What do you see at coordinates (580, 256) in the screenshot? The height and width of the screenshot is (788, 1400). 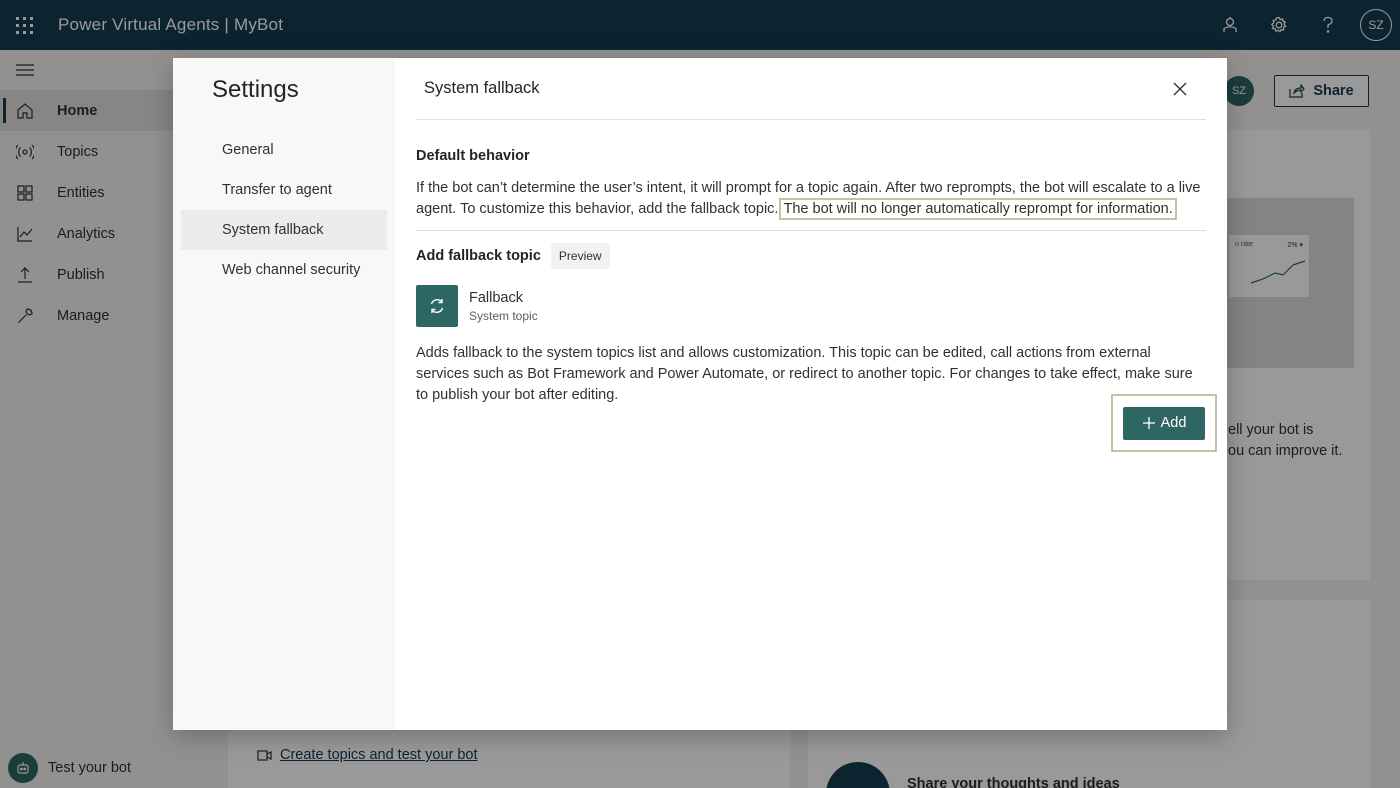 I see `preview-badge: Preview` at bounding box center [580, 256].